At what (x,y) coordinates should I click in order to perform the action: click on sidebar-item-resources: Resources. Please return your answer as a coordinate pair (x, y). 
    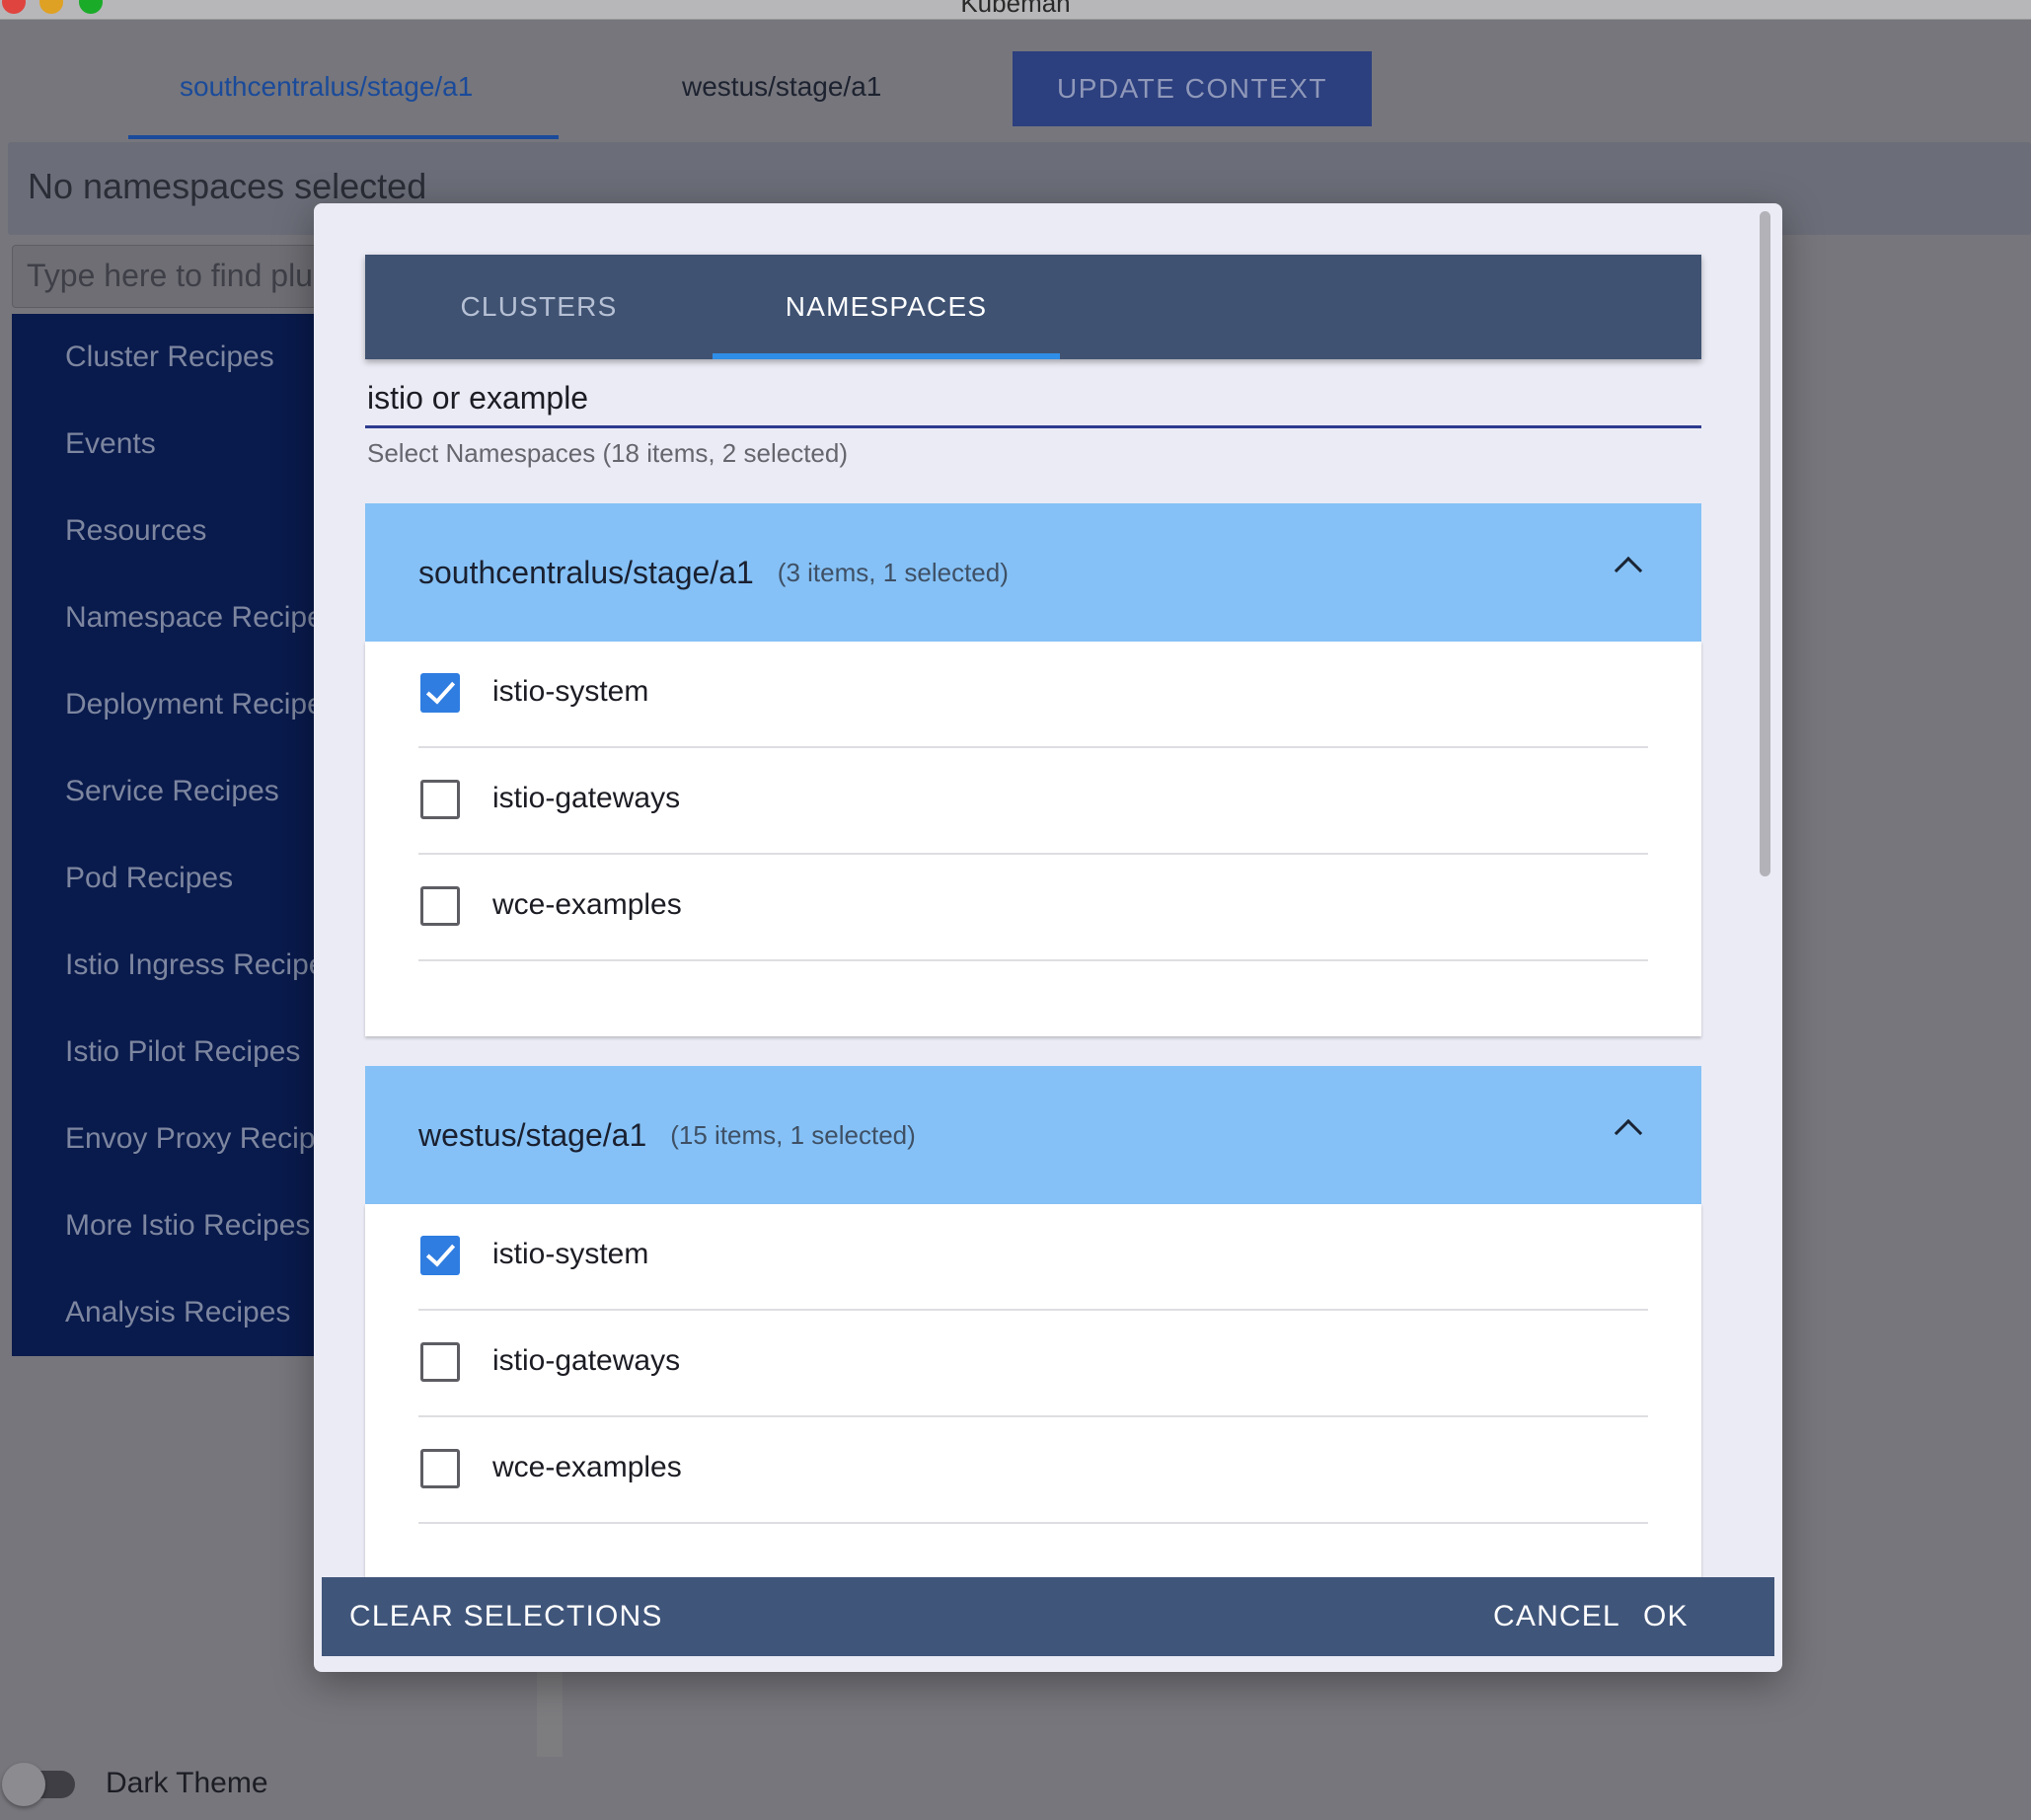
    Looking at the image, I should click on (175, 531).